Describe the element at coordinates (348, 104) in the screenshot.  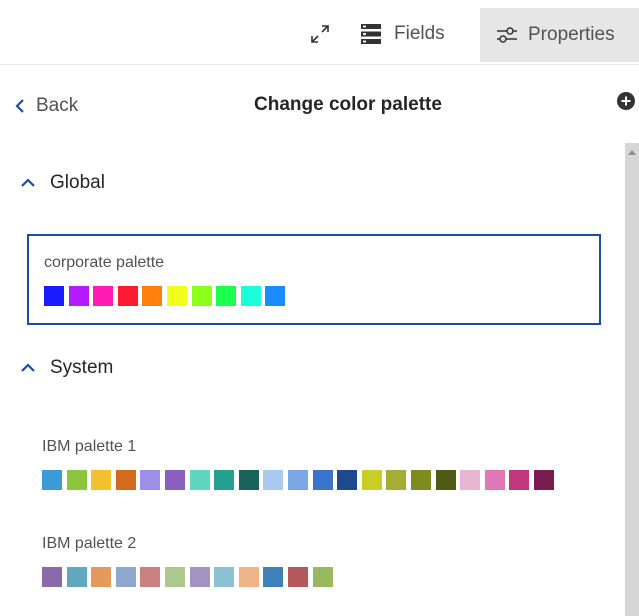
I see `page-title: Change color palette` at that location.